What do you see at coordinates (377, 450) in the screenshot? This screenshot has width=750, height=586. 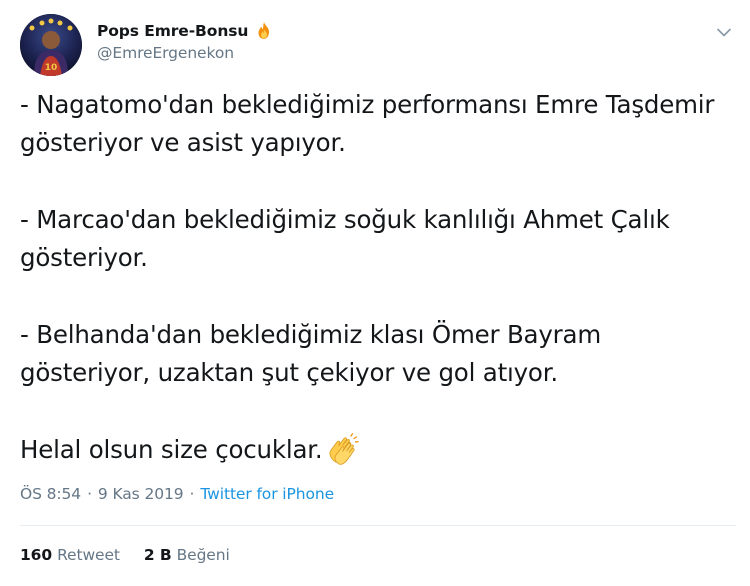 I see `tweet-closing-line: Helal olsun size çocuklar.` at bounding box center [377, 450].